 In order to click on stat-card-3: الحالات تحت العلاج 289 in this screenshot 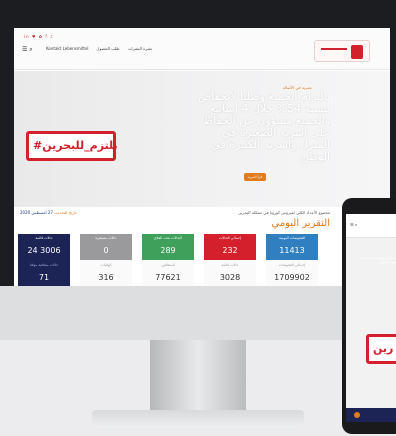, I will do `click(168, 247)`.